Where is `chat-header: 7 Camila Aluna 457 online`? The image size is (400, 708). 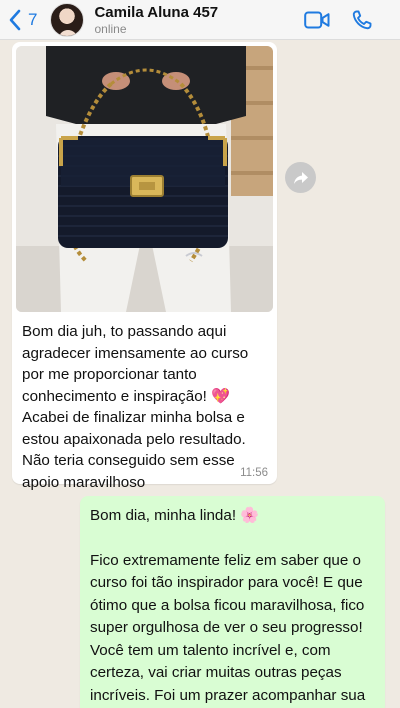
chat-header: 7 Camila Aluna 457 online is located at coordinates (200, 20).